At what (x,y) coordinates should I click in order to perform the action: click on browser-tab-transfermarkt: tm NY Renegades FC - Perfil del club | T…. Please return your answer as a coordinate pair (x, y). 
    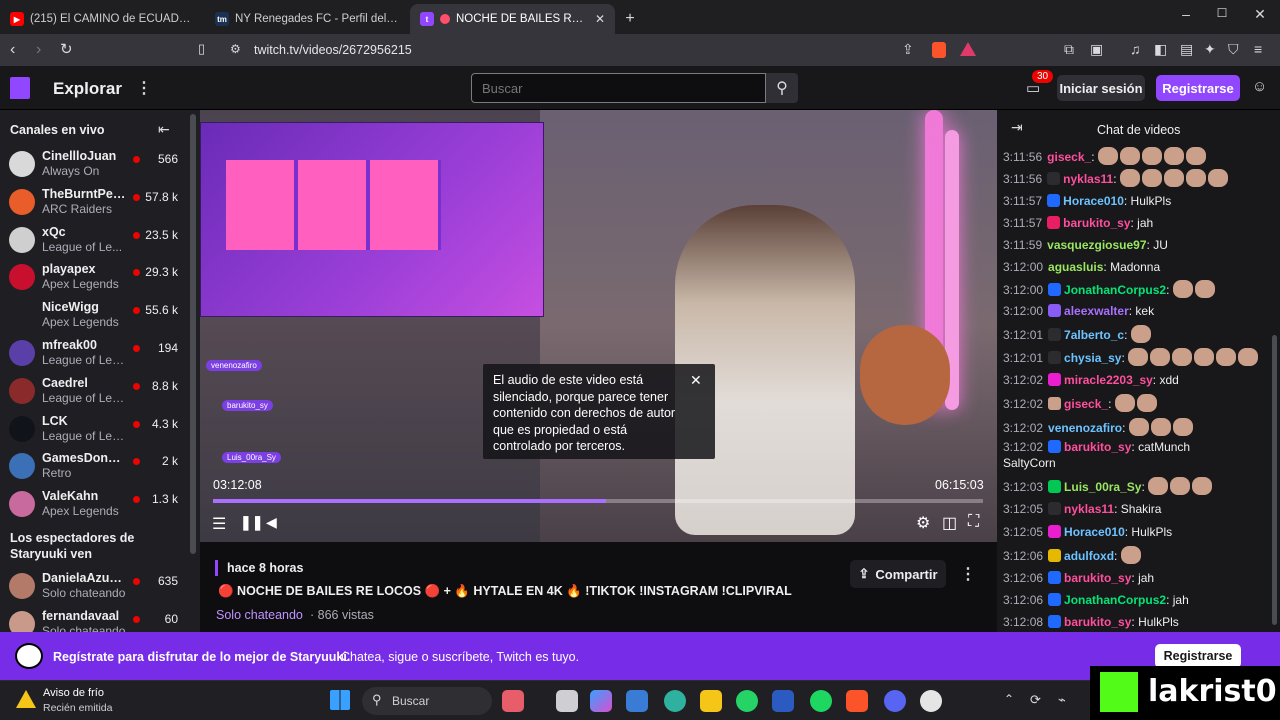
    Looking at the image, I should click on (307, 19).